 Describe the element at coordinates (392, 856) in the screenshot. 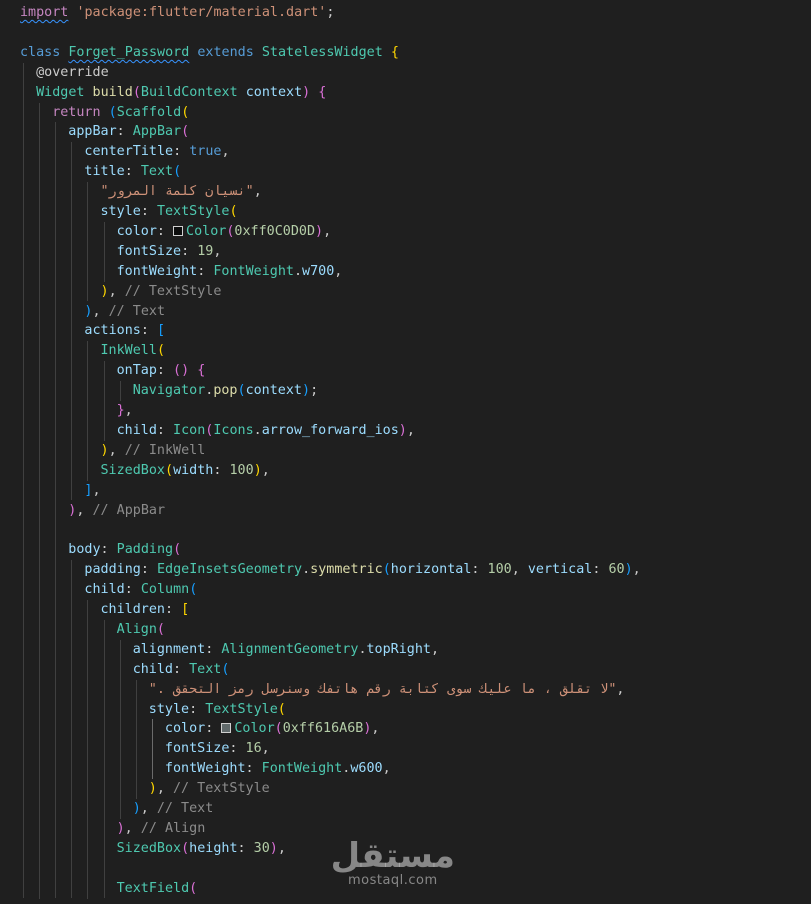

I see `watermark-logo: مستقل` at that location.